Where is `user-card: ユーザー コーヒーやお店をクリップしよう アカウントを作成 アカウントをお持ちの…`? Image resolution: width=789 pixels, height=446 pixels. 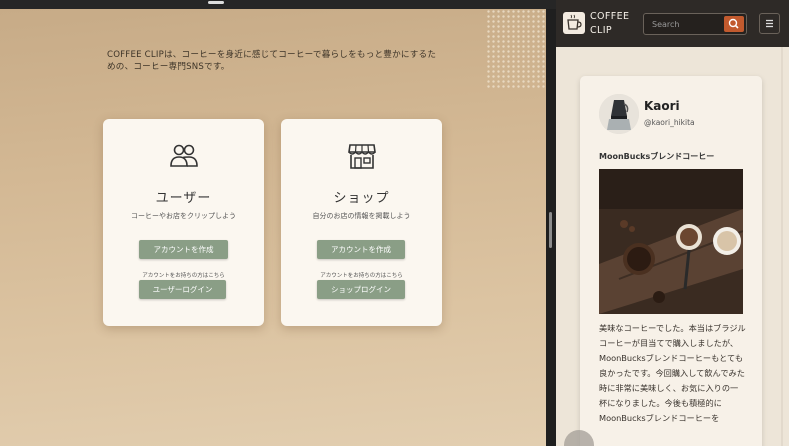
user-card: ユーザー コーヒーやお店をクリップしよう アカウントを作成 アカウントをお持ちの… is located at coordinates (183, 222).